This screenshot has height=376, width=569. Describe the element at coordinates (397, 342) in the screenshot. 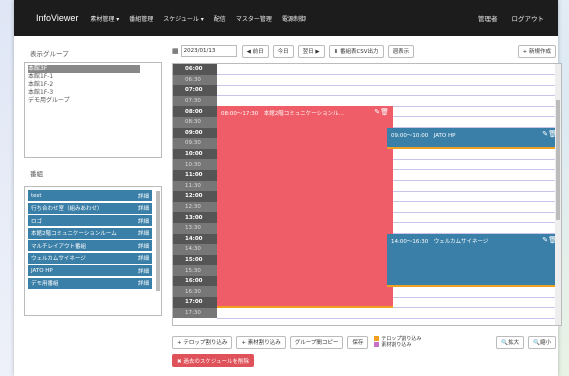

I see `legend: テロップ割り込み 素材割り込み` at that location.